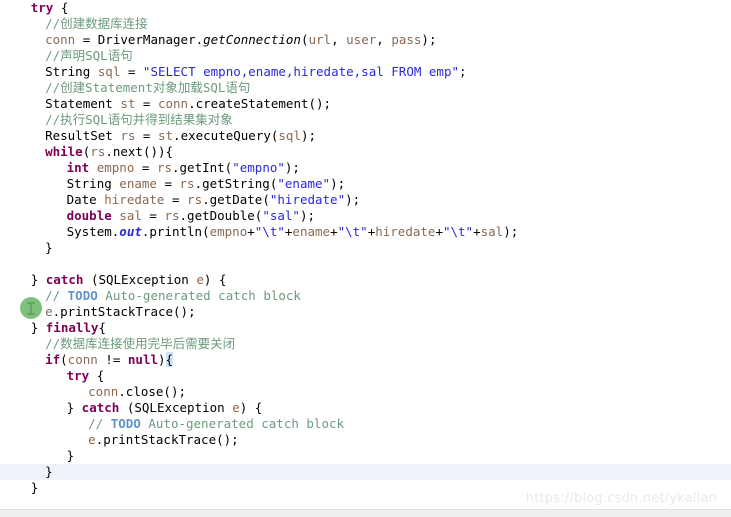  What do you see at coordinates (89, 55) in the screenshot?
I see `token-cmt: //声明SQL语句` at bounding box center [89, 55].